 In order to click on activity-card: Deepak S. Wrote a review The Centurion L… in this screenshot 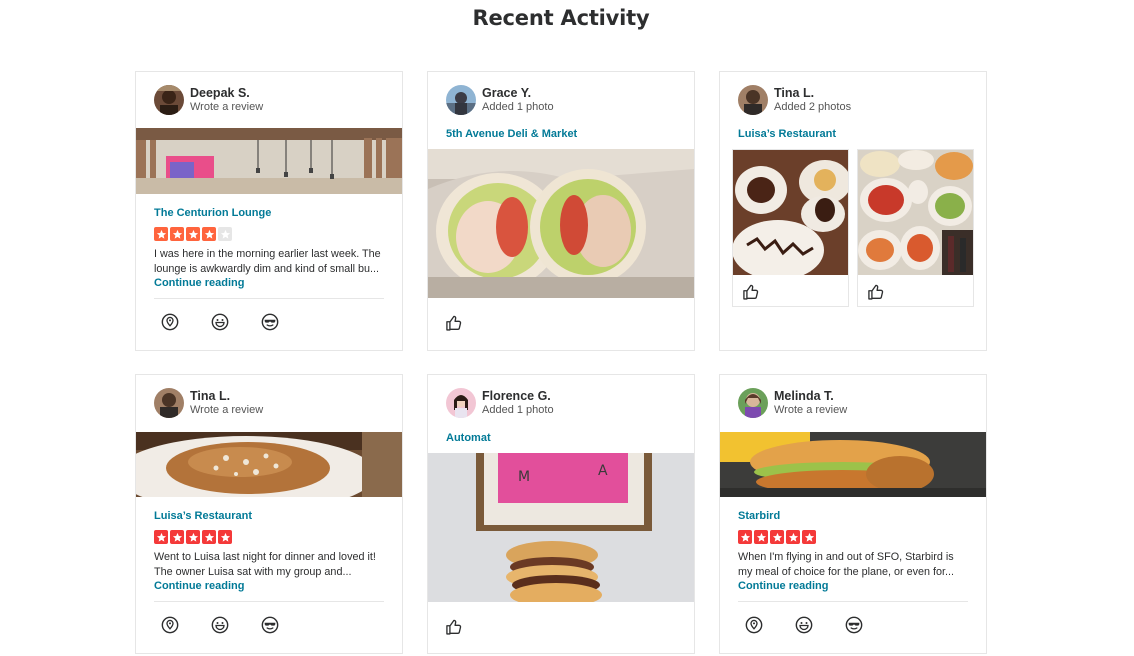, I will do `click(269, 211)`.